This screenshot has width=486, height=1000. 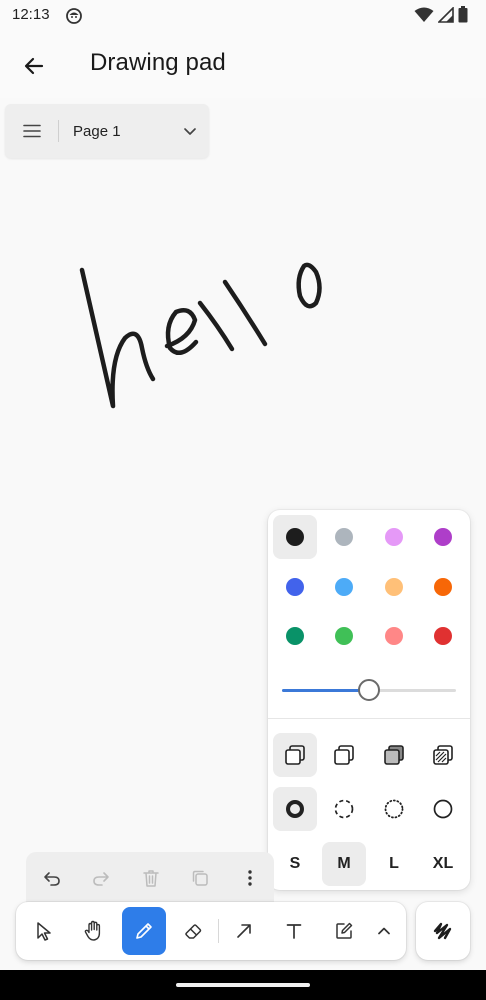 I want to click on delete-button, so click(x=151, y=878).